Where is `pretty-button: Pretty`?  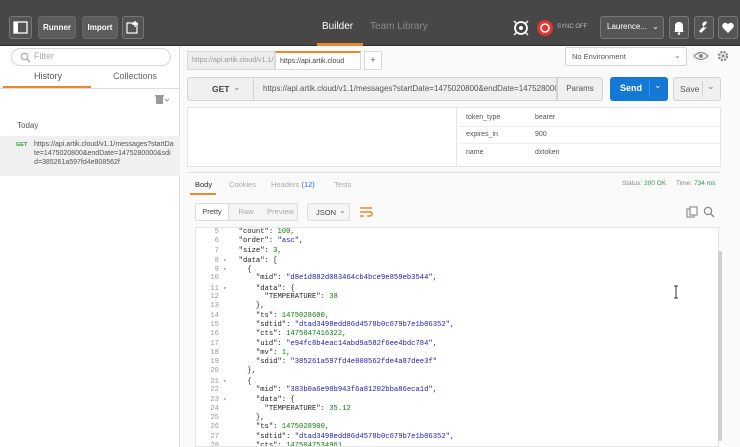
pretty-button: Pretty is located at coordinates (212, 212).